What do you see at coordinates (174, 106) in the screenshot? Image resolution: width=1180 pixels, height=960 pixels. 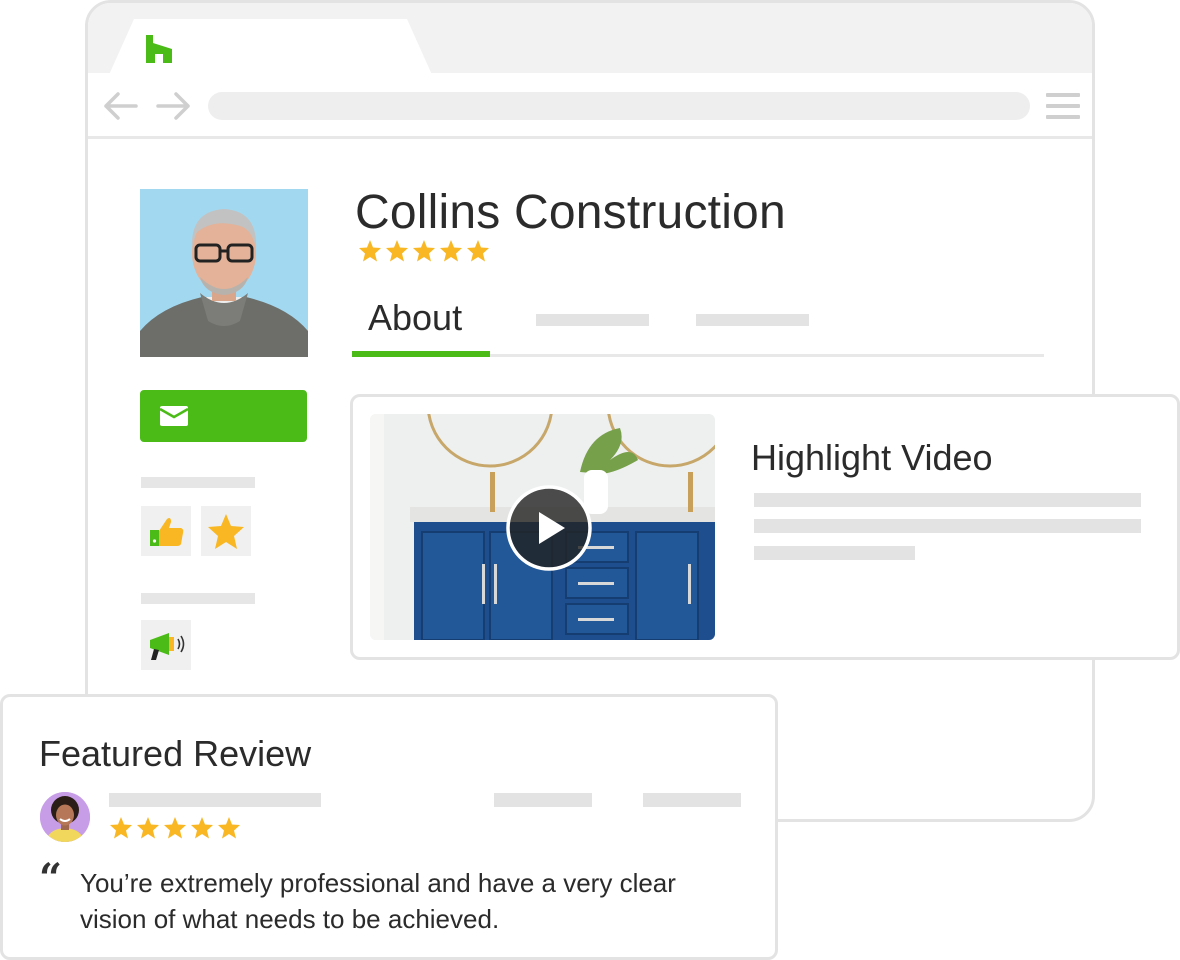 I see `arrow-right-icon` at bounding box center [174, 106].